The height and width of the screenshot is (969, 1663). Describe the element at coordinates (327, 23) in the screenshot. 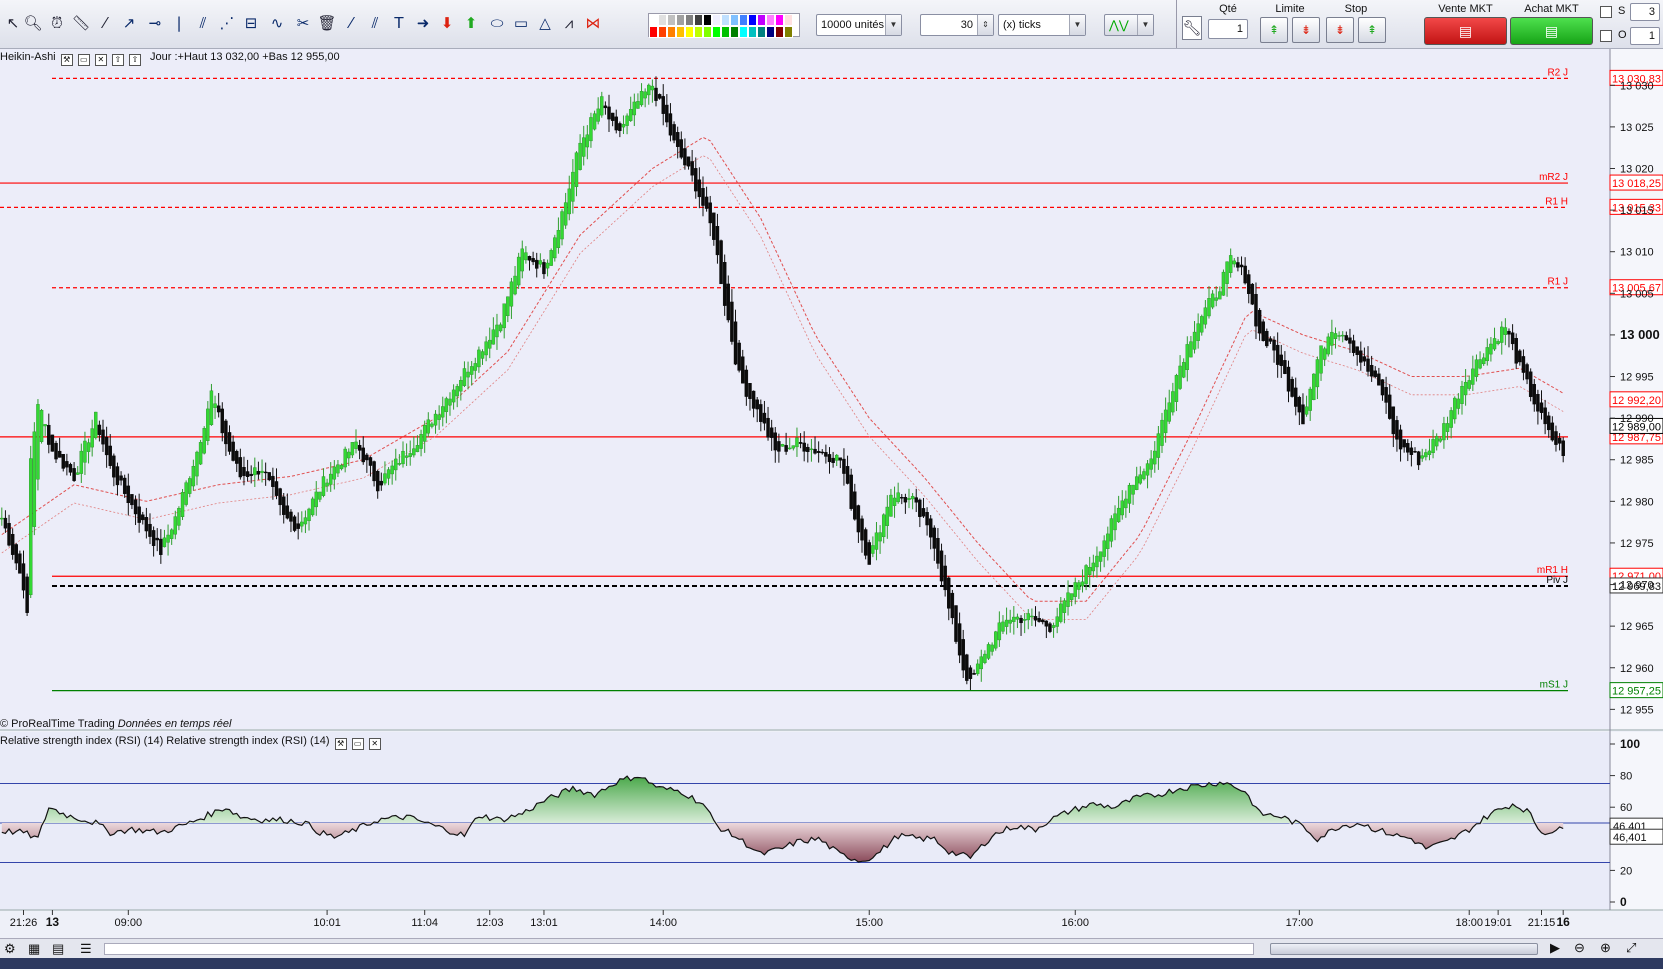

I see `delete-icon: 🗑︎` at that location.